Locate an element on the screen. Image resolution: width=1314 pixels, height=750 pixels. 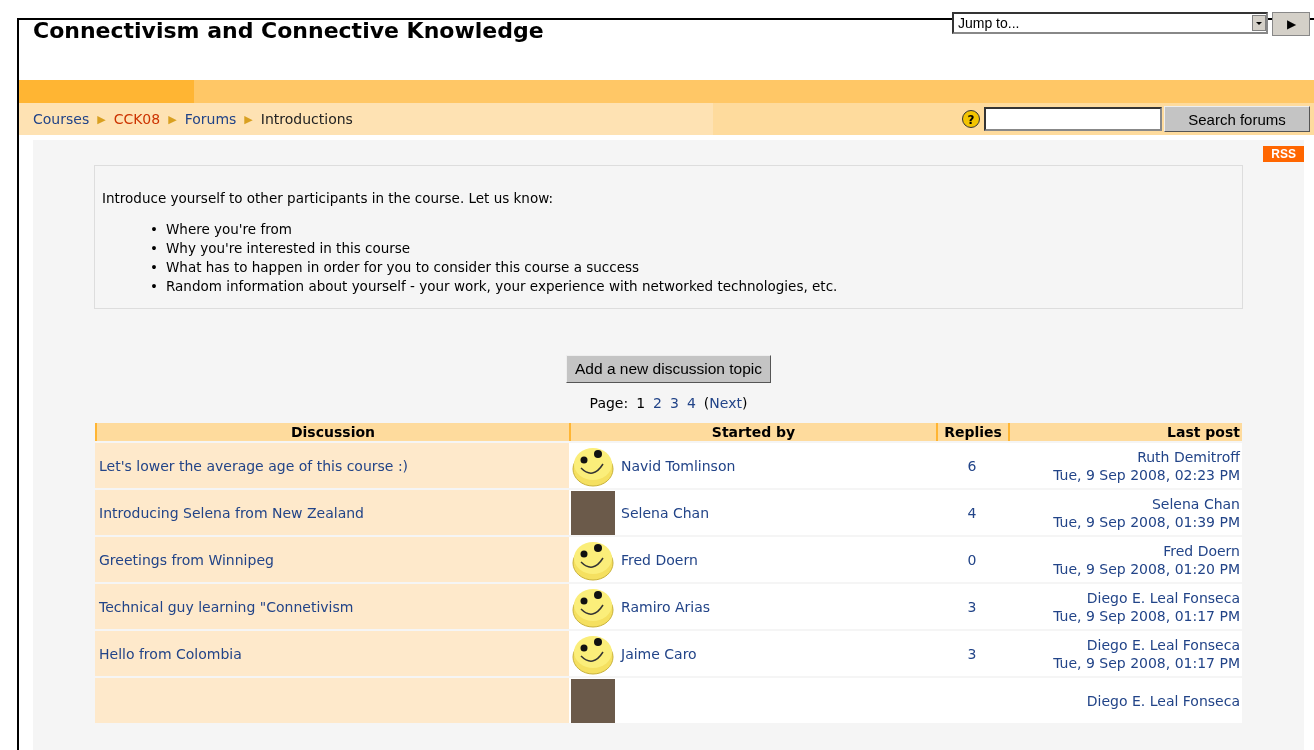
intro-list-item: Why you're interested in this course is located at coordinates (288, 248).